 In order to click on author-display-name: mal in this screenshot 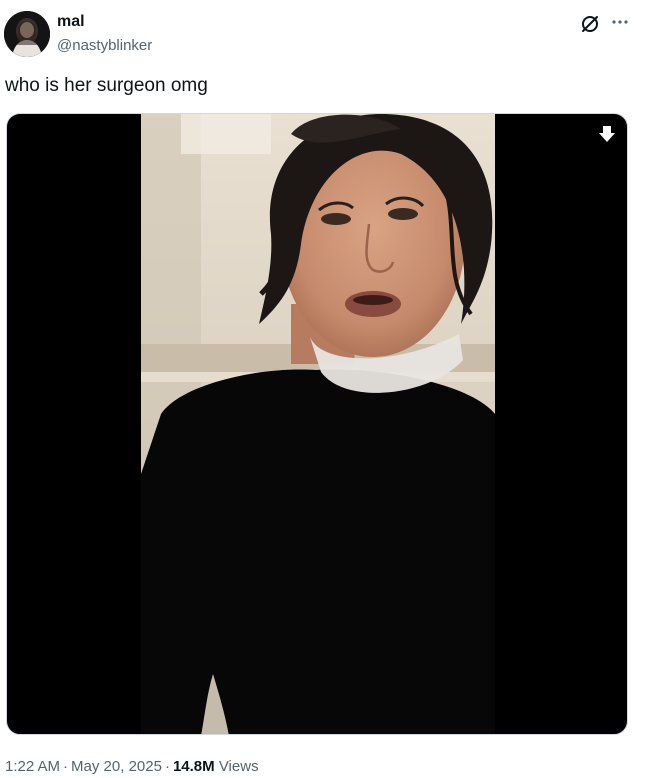, I will do `click(71, 22)`.